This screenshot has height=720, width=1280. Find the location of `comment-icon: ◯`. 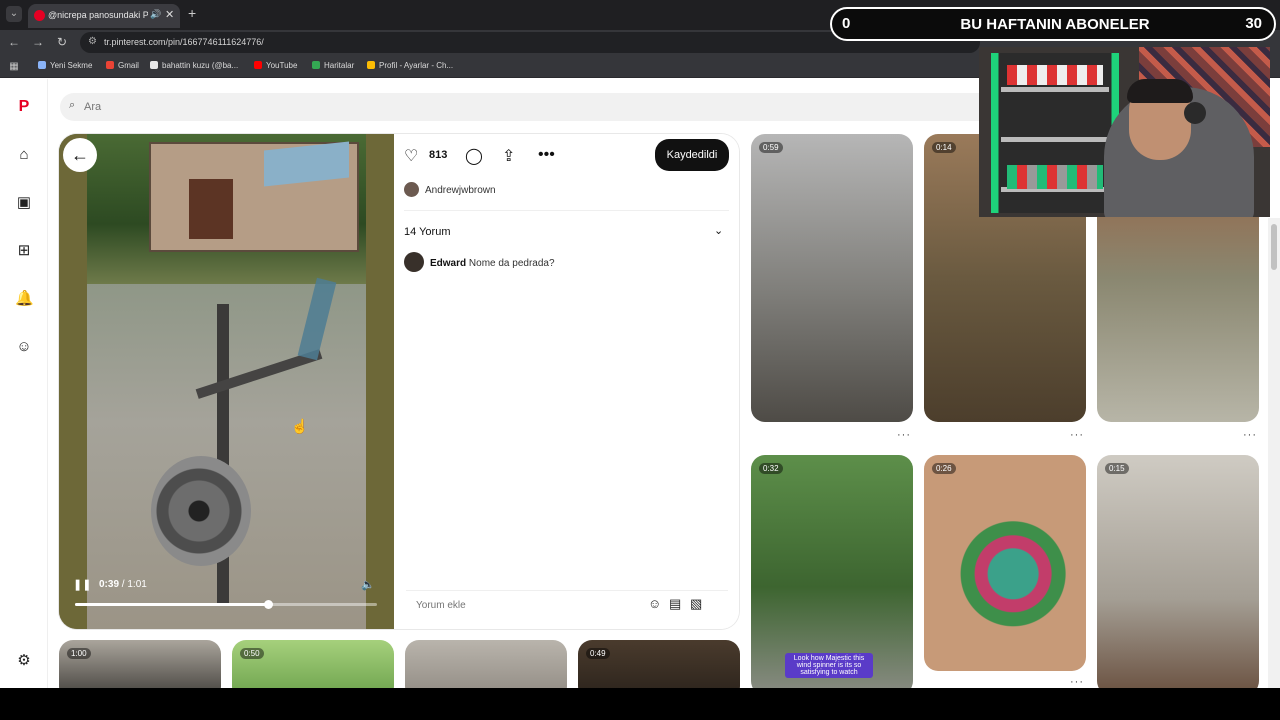

comment-icon: ◯ is located at coordinates (474, 156).